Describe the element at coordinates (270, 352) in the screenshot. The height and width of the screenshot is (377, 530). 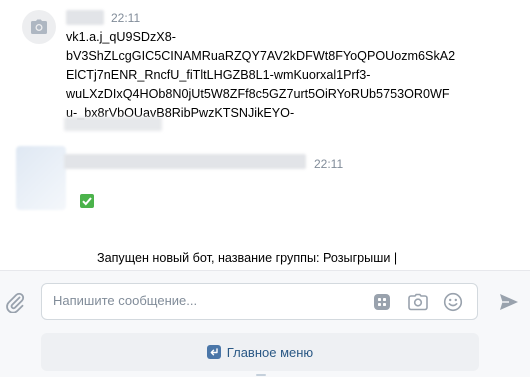
I see `main-menu-label: Главное меню` at that location.